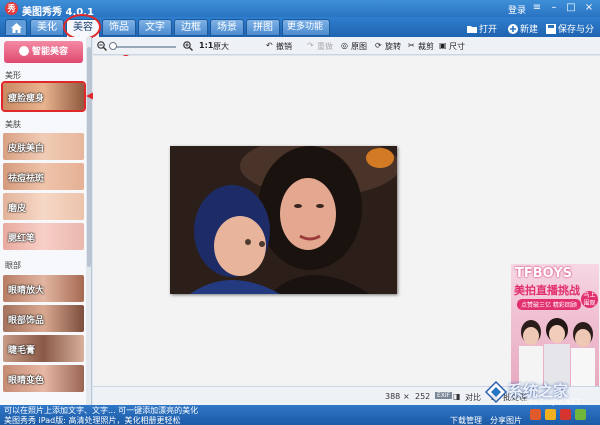 The image size is (600, 425). Describe the element at coordinates (188, 46) in the screenshot. I see `zoom-in-icon` at that location.